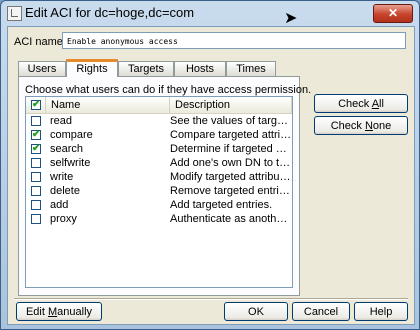 The image size is (420, 330). What do you see at coordinates (36, 312) in the screenshot?
I see `edit-manually-label-start: Edit` at bounding box center [36, 312].